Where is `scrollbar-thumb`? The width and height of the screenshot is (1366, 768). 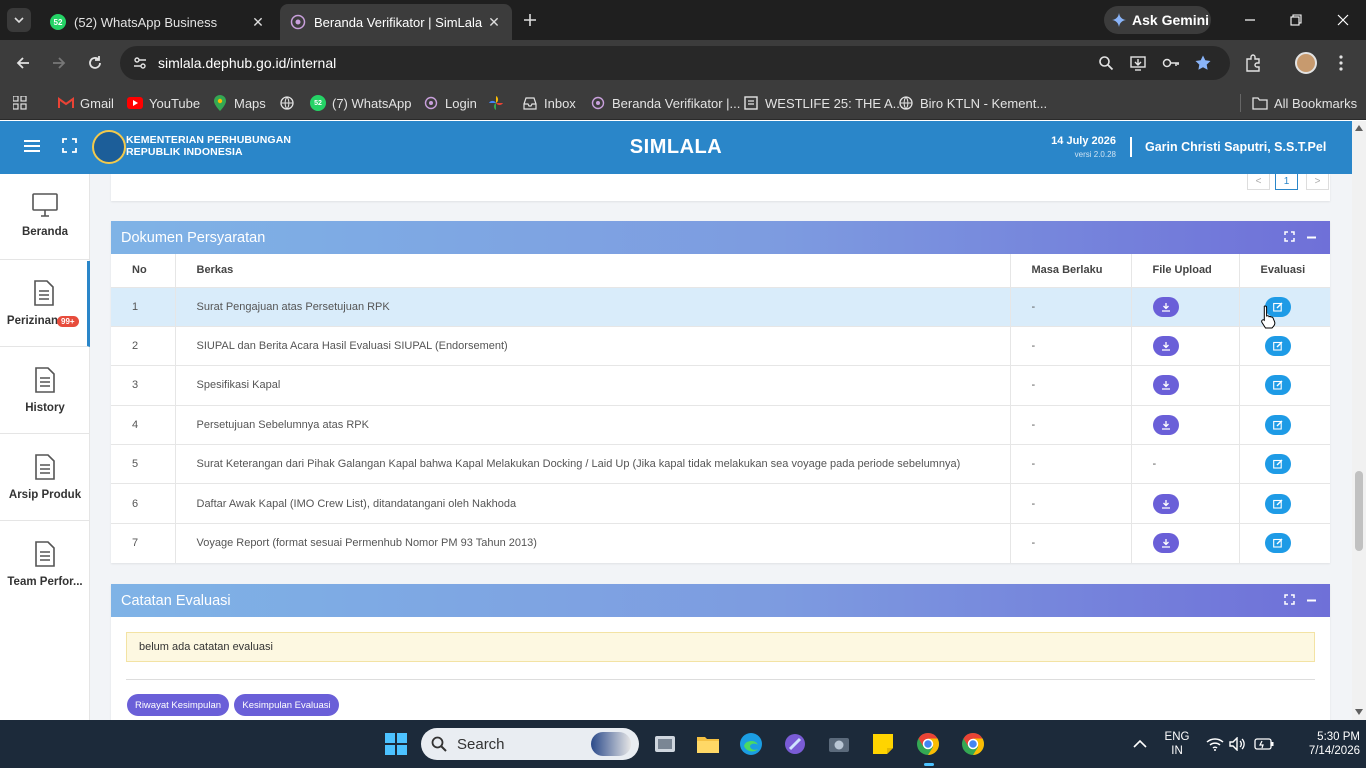 scrollbar-thumb is located at coordinates (1359, 511).